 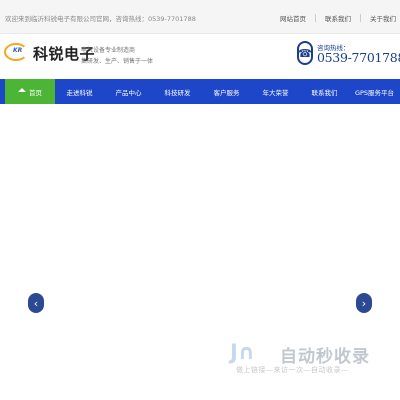 I want to click on tagline: 电气设备专业制造商 集研发、生产、销售于一体, so click(x=117, y=56).